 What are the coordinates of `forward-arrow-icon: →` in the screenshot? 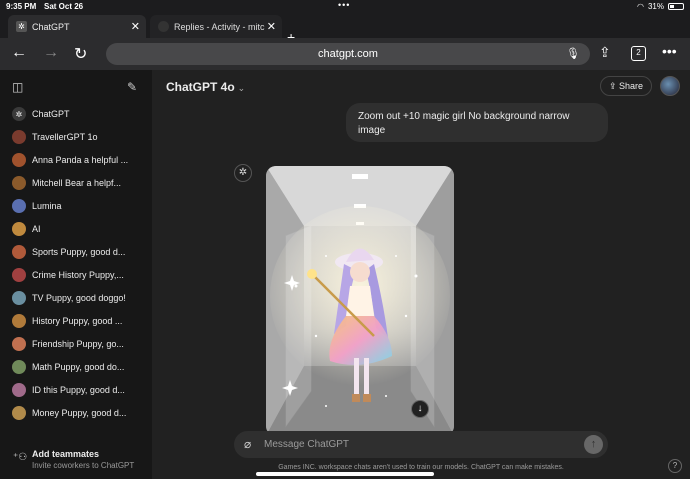 It's located at (51, 53).